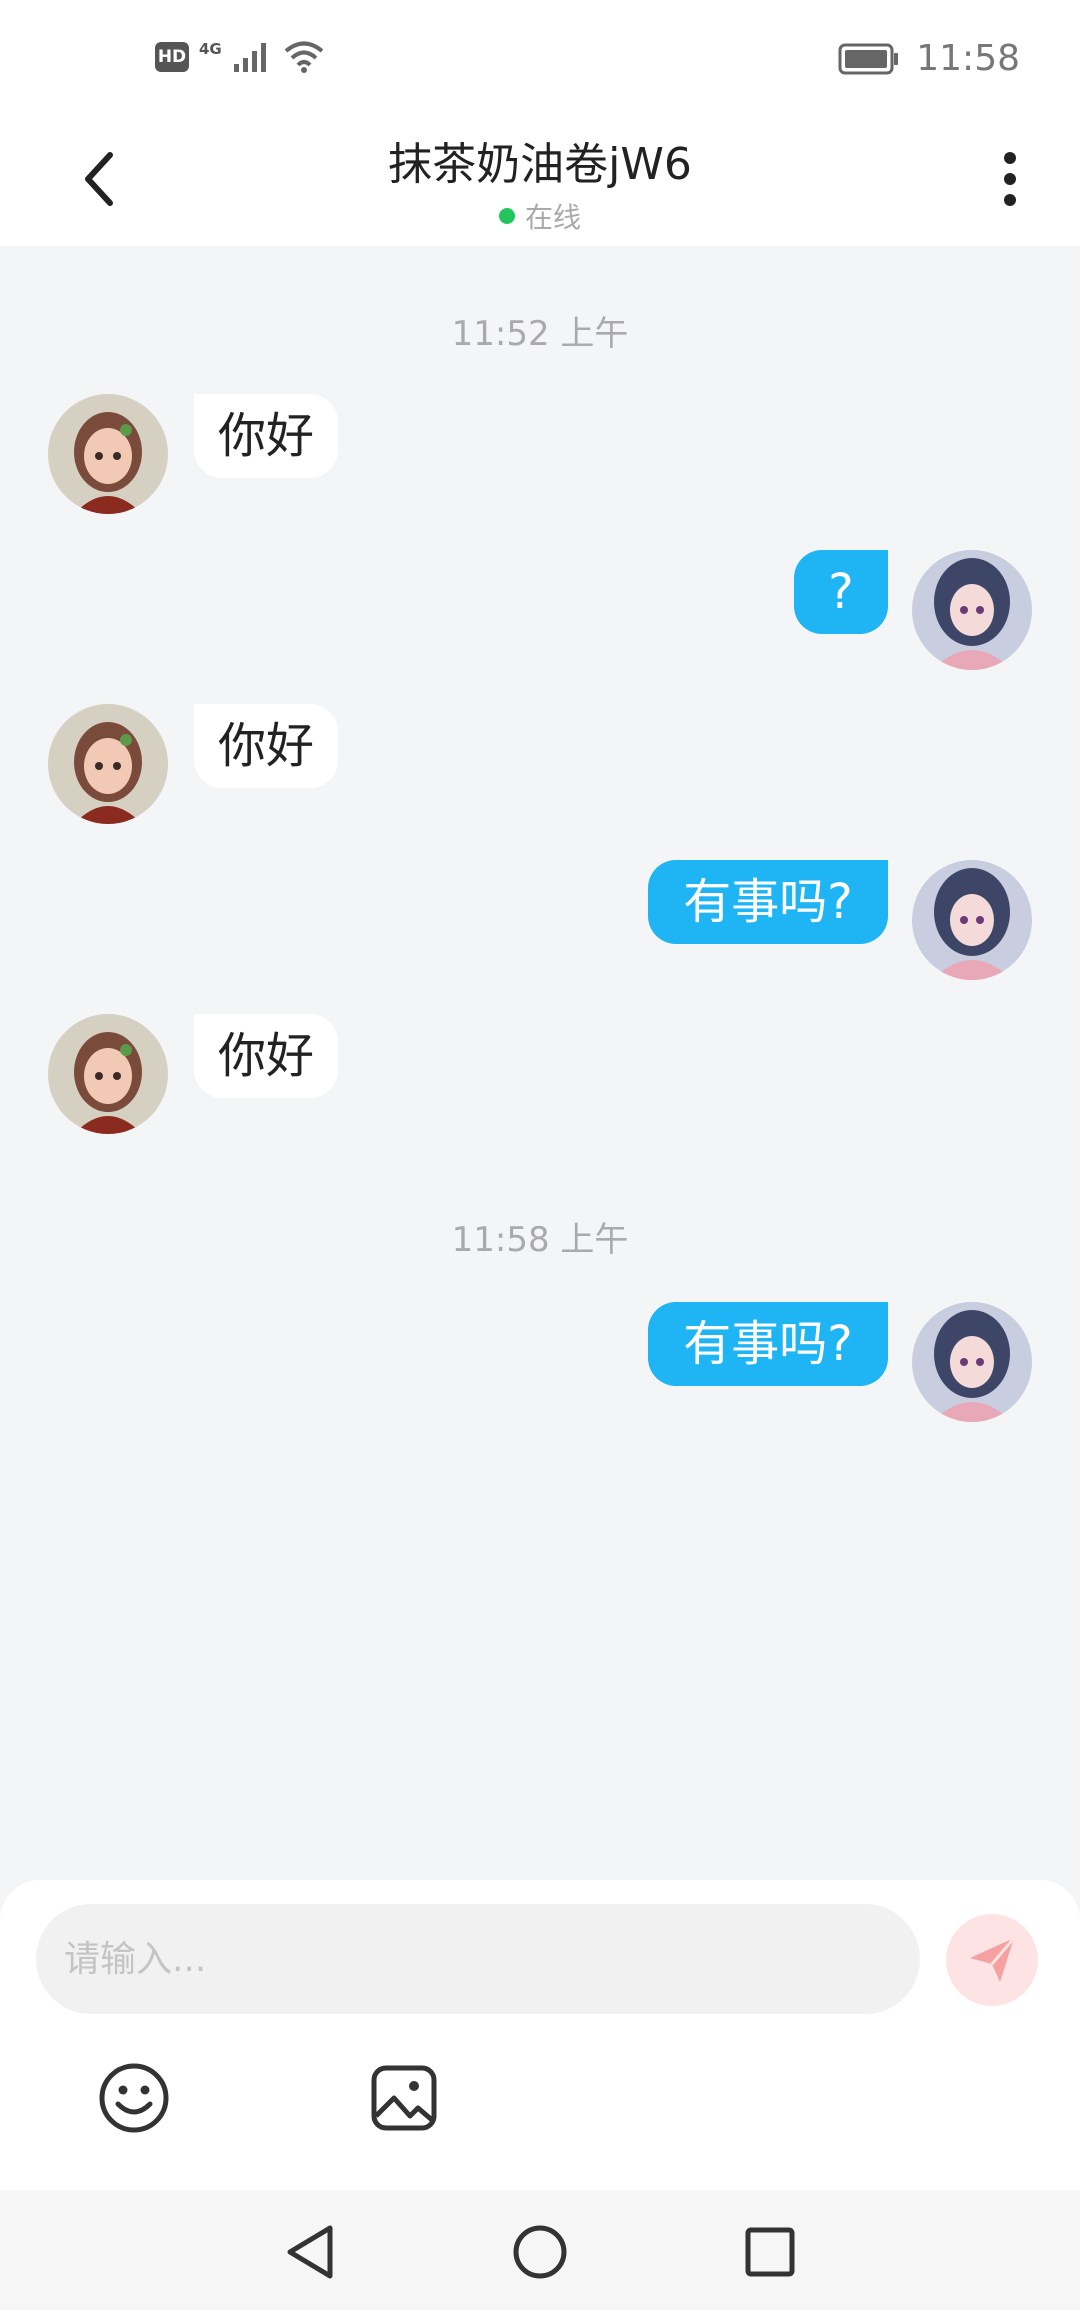 The height and width of the screenshot is (2310, 1080). I want to click on battery-icon, so click(868, 58).